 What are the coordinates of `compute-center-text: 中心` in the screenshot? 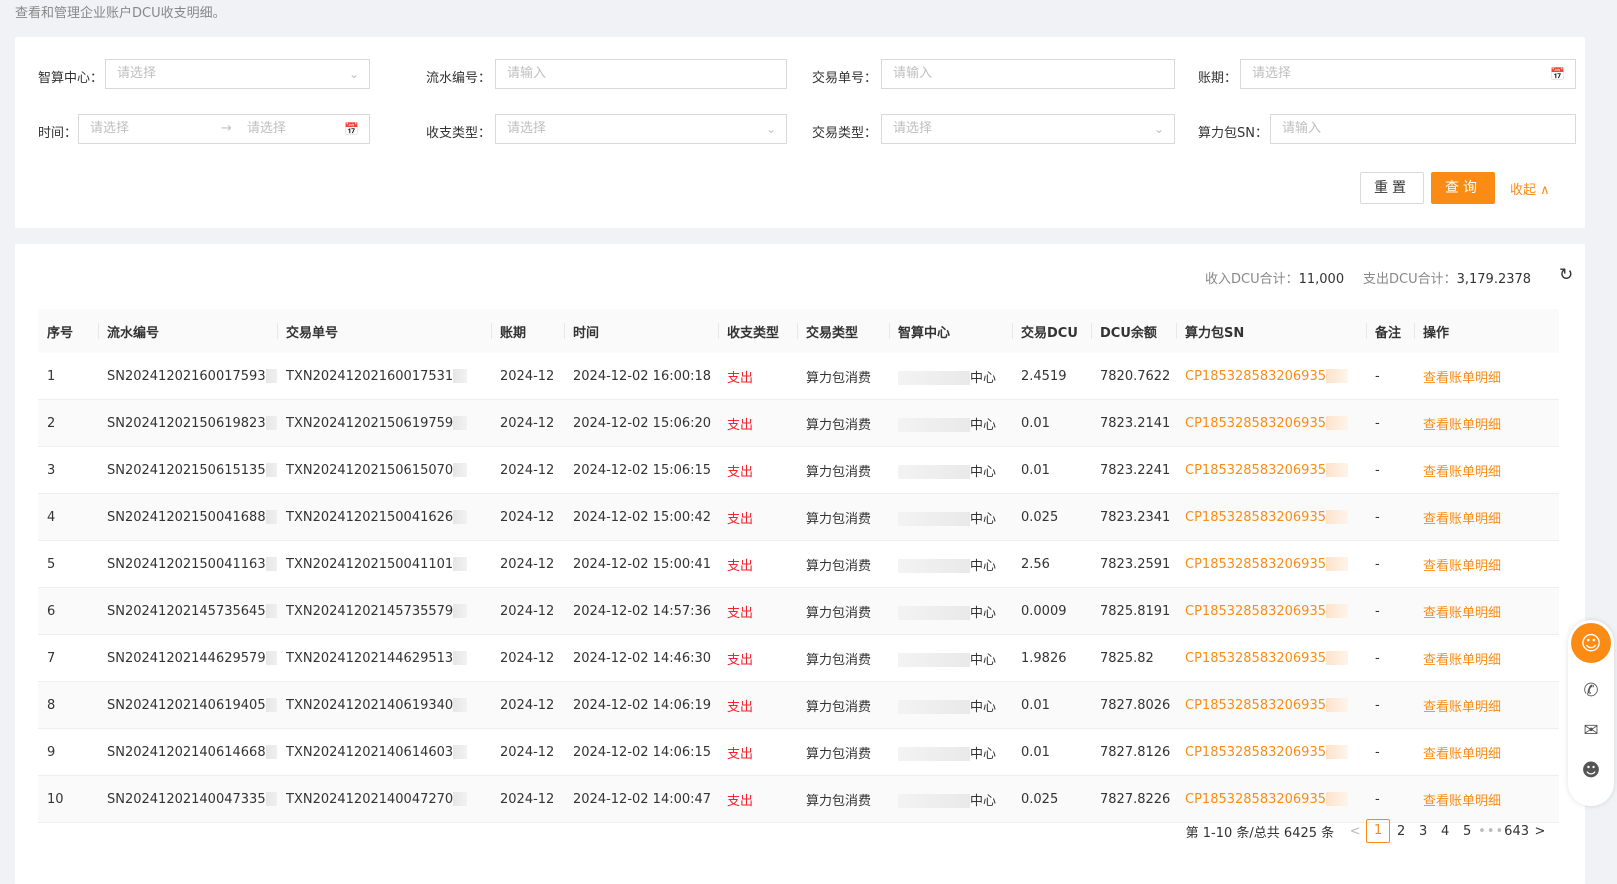 It's located at (983, 754).